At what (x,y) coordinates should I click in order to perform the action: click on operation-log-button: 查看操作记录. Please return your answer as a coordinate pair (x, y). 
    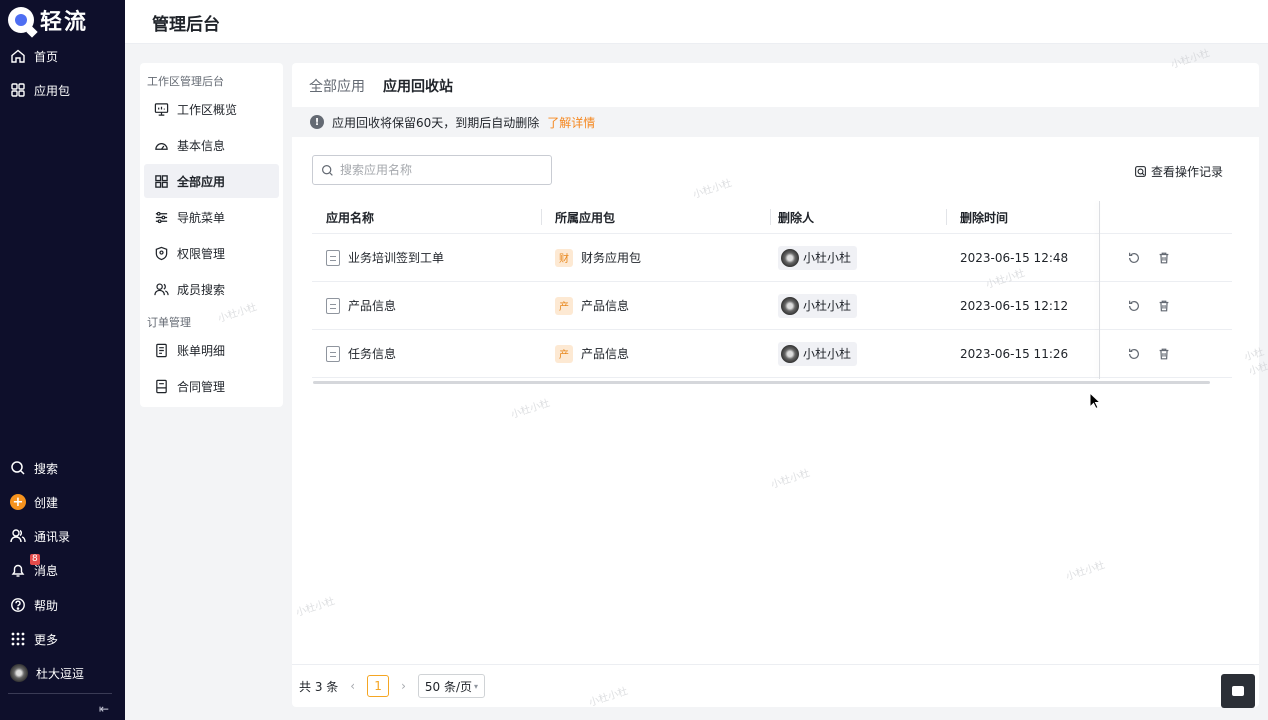
    Looking at the image, I should click on (1178, 171).